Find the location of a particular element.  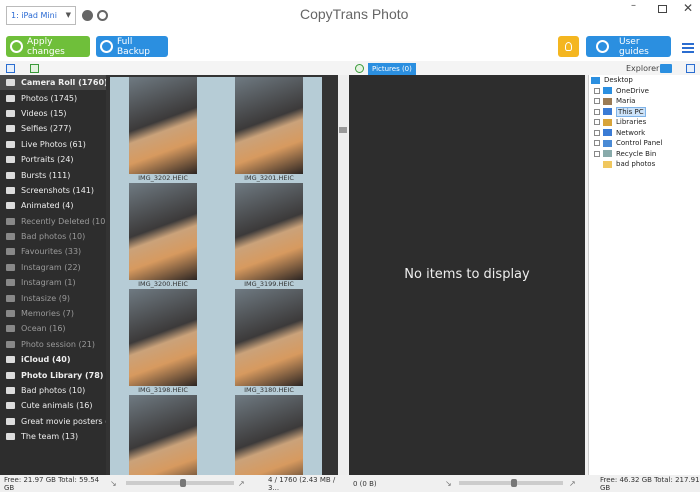

tips-button is located at coordinates (568, 46).